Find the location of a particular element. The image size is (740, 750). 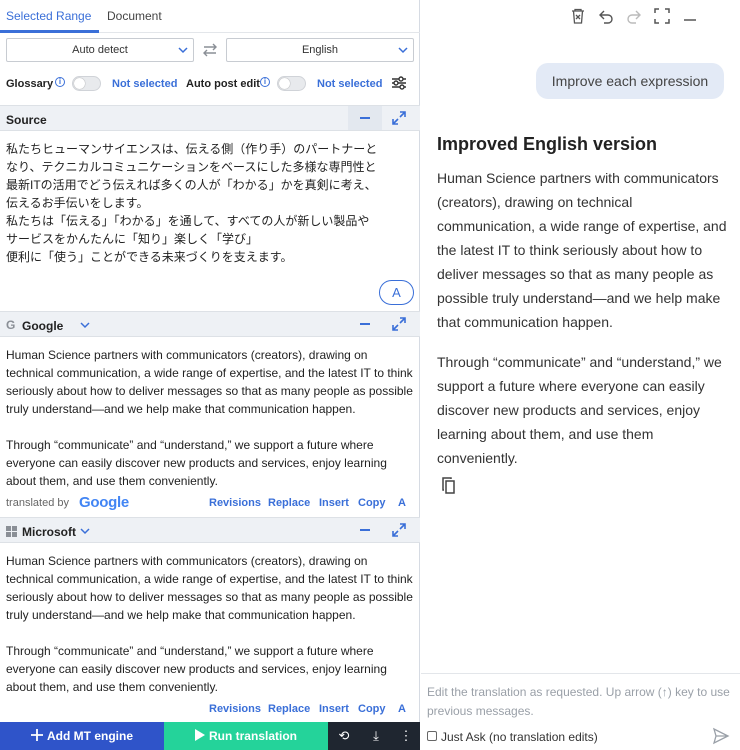

source-line: 伝えるお手伝いをします。 is located at coordinates (77, 203).